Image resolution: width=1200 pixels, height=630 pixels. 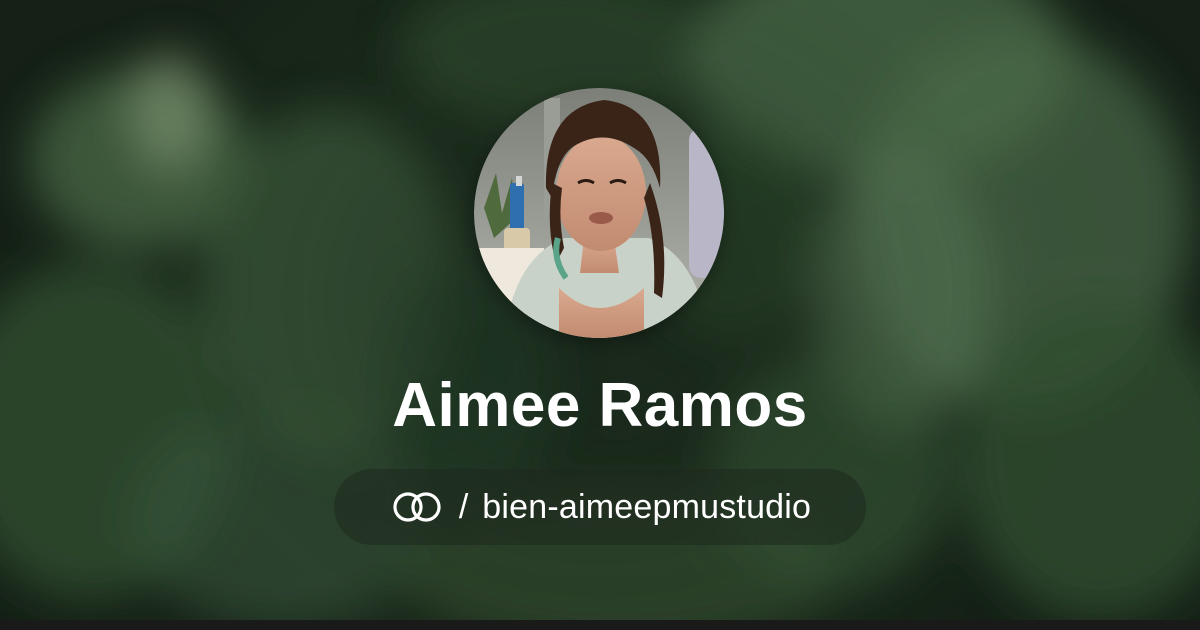 I want to click on avatar, so click(x=599, y=213).